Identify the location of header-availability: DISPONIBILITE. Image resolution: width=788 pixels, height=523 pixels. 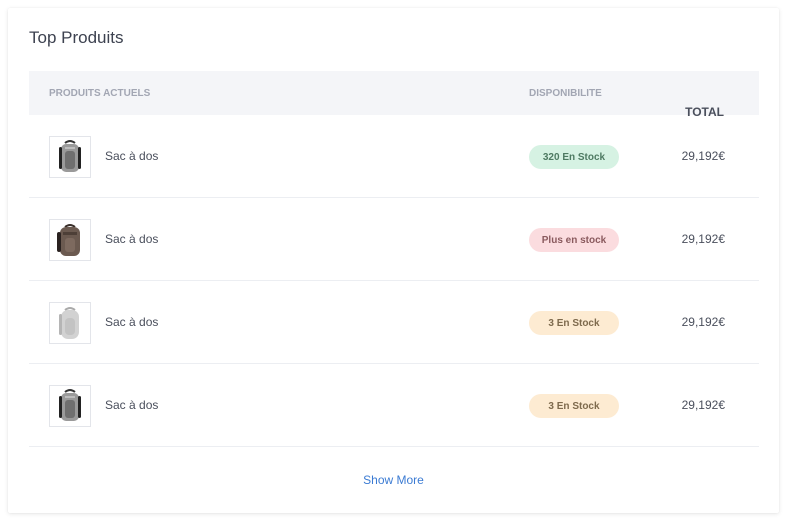
(565, 93).